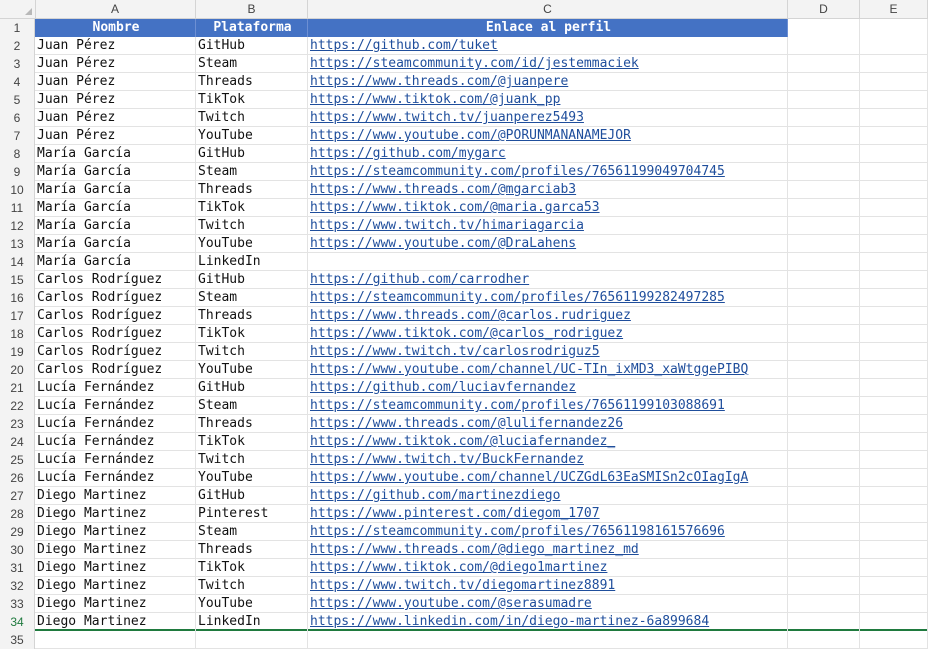 The image size is (928, 649). I want to click on cell-plataforma: LinkedIn, so click(252, 622).